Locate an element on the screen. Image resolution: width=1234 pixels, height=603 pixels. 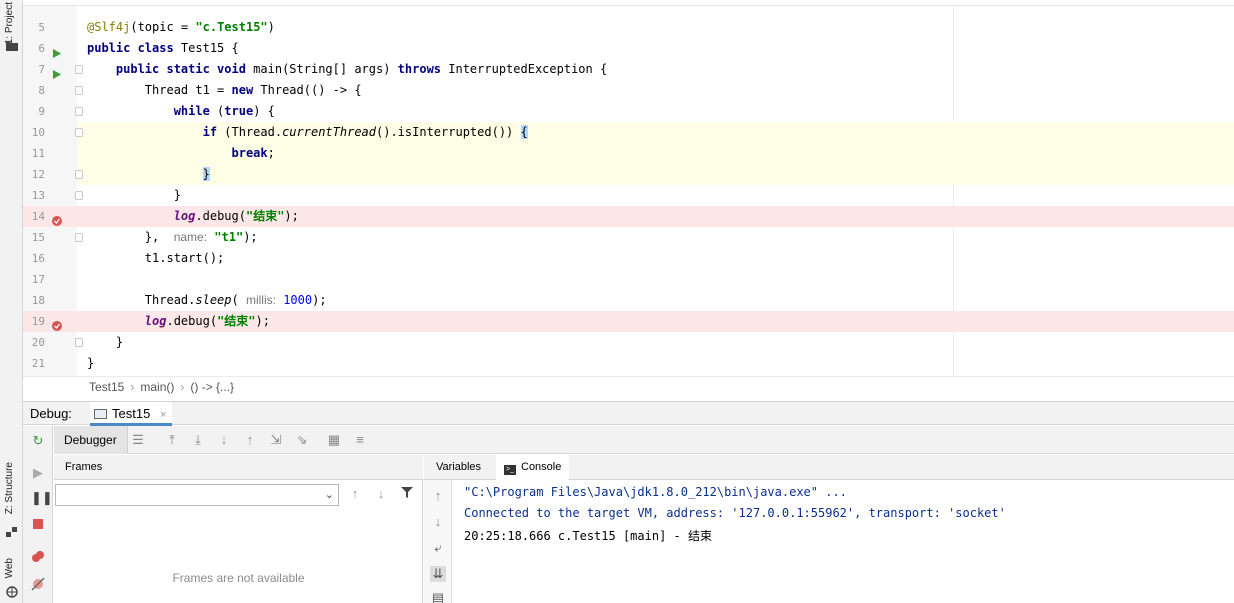
soft-wrap-icon: ⤶ is located at coordinates (438, 548).